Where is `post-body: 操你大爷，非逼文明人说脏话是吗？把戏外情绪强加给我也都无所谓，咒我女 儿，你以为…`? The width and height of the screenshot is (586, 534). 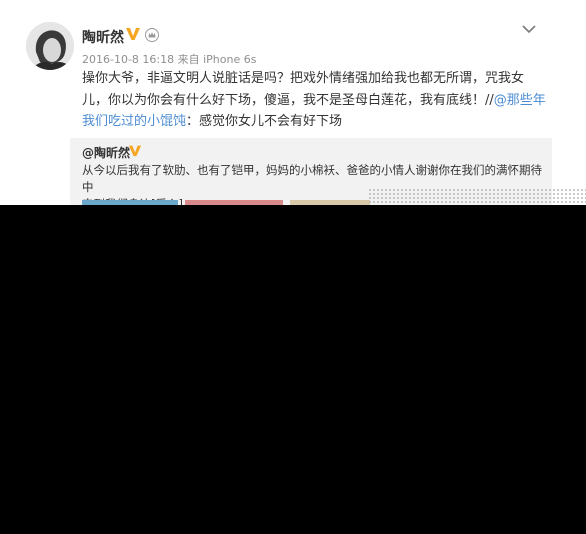
post-body: 操你大爷，非逼文明人说脏话是吗？把戏外情绪强加给我也都无所谓，咒我女 儿，你以为… is located at coordinates (317, 100).